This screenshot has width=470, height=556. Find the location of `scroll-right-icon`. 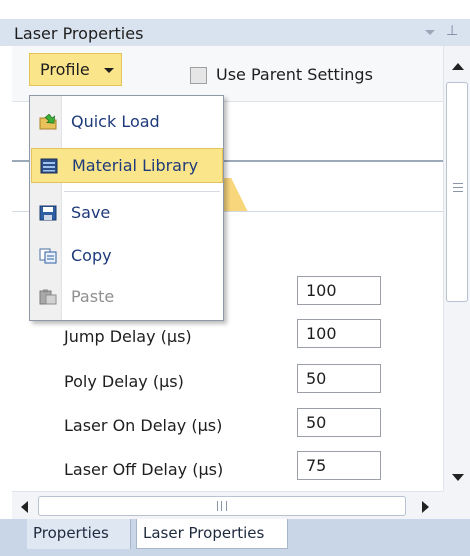

scroll-right-icon is located at coordinates (425, 507).